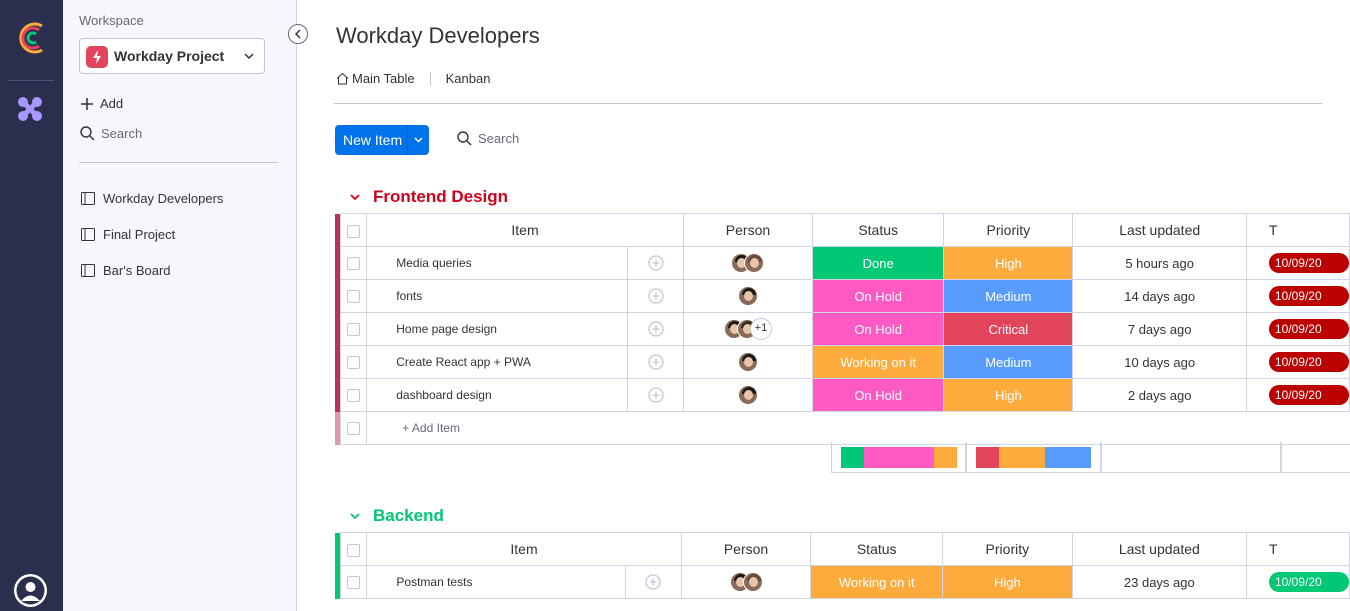 The height and width of the screenshot is (611, 1350). Describe the element at coordinates (30, 109) in the screenshot. I see `workspaces-icon` at that location.